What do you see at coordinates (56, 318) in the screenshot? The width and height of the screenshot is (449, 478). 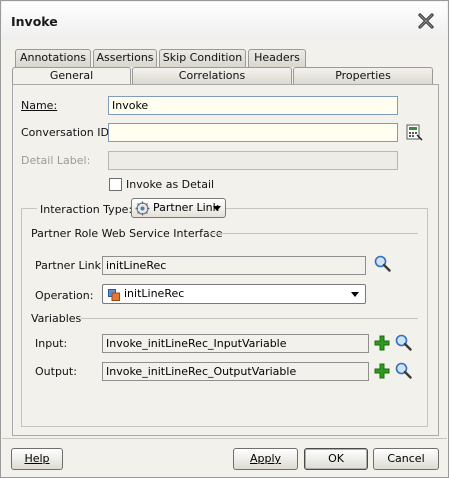 I see `variables-section-title: Variables` at bounding box center [56, 318].